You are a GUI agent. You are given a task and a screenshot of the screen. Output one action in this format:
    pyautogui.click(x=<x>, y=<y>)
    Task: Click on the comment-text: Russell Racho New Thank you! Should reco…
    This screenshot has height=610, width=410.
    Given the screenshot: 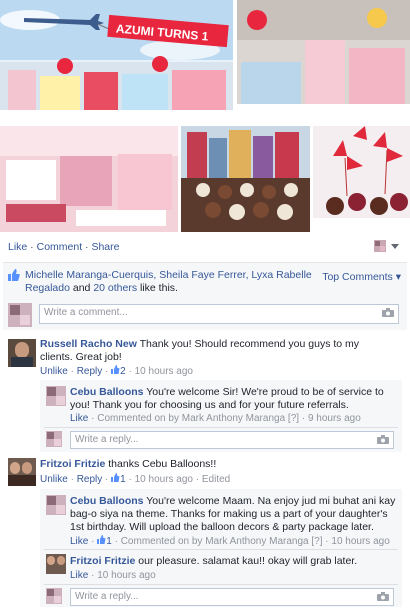 What is the action you would take?
    pyautogui.click(x=200, y=350)
    